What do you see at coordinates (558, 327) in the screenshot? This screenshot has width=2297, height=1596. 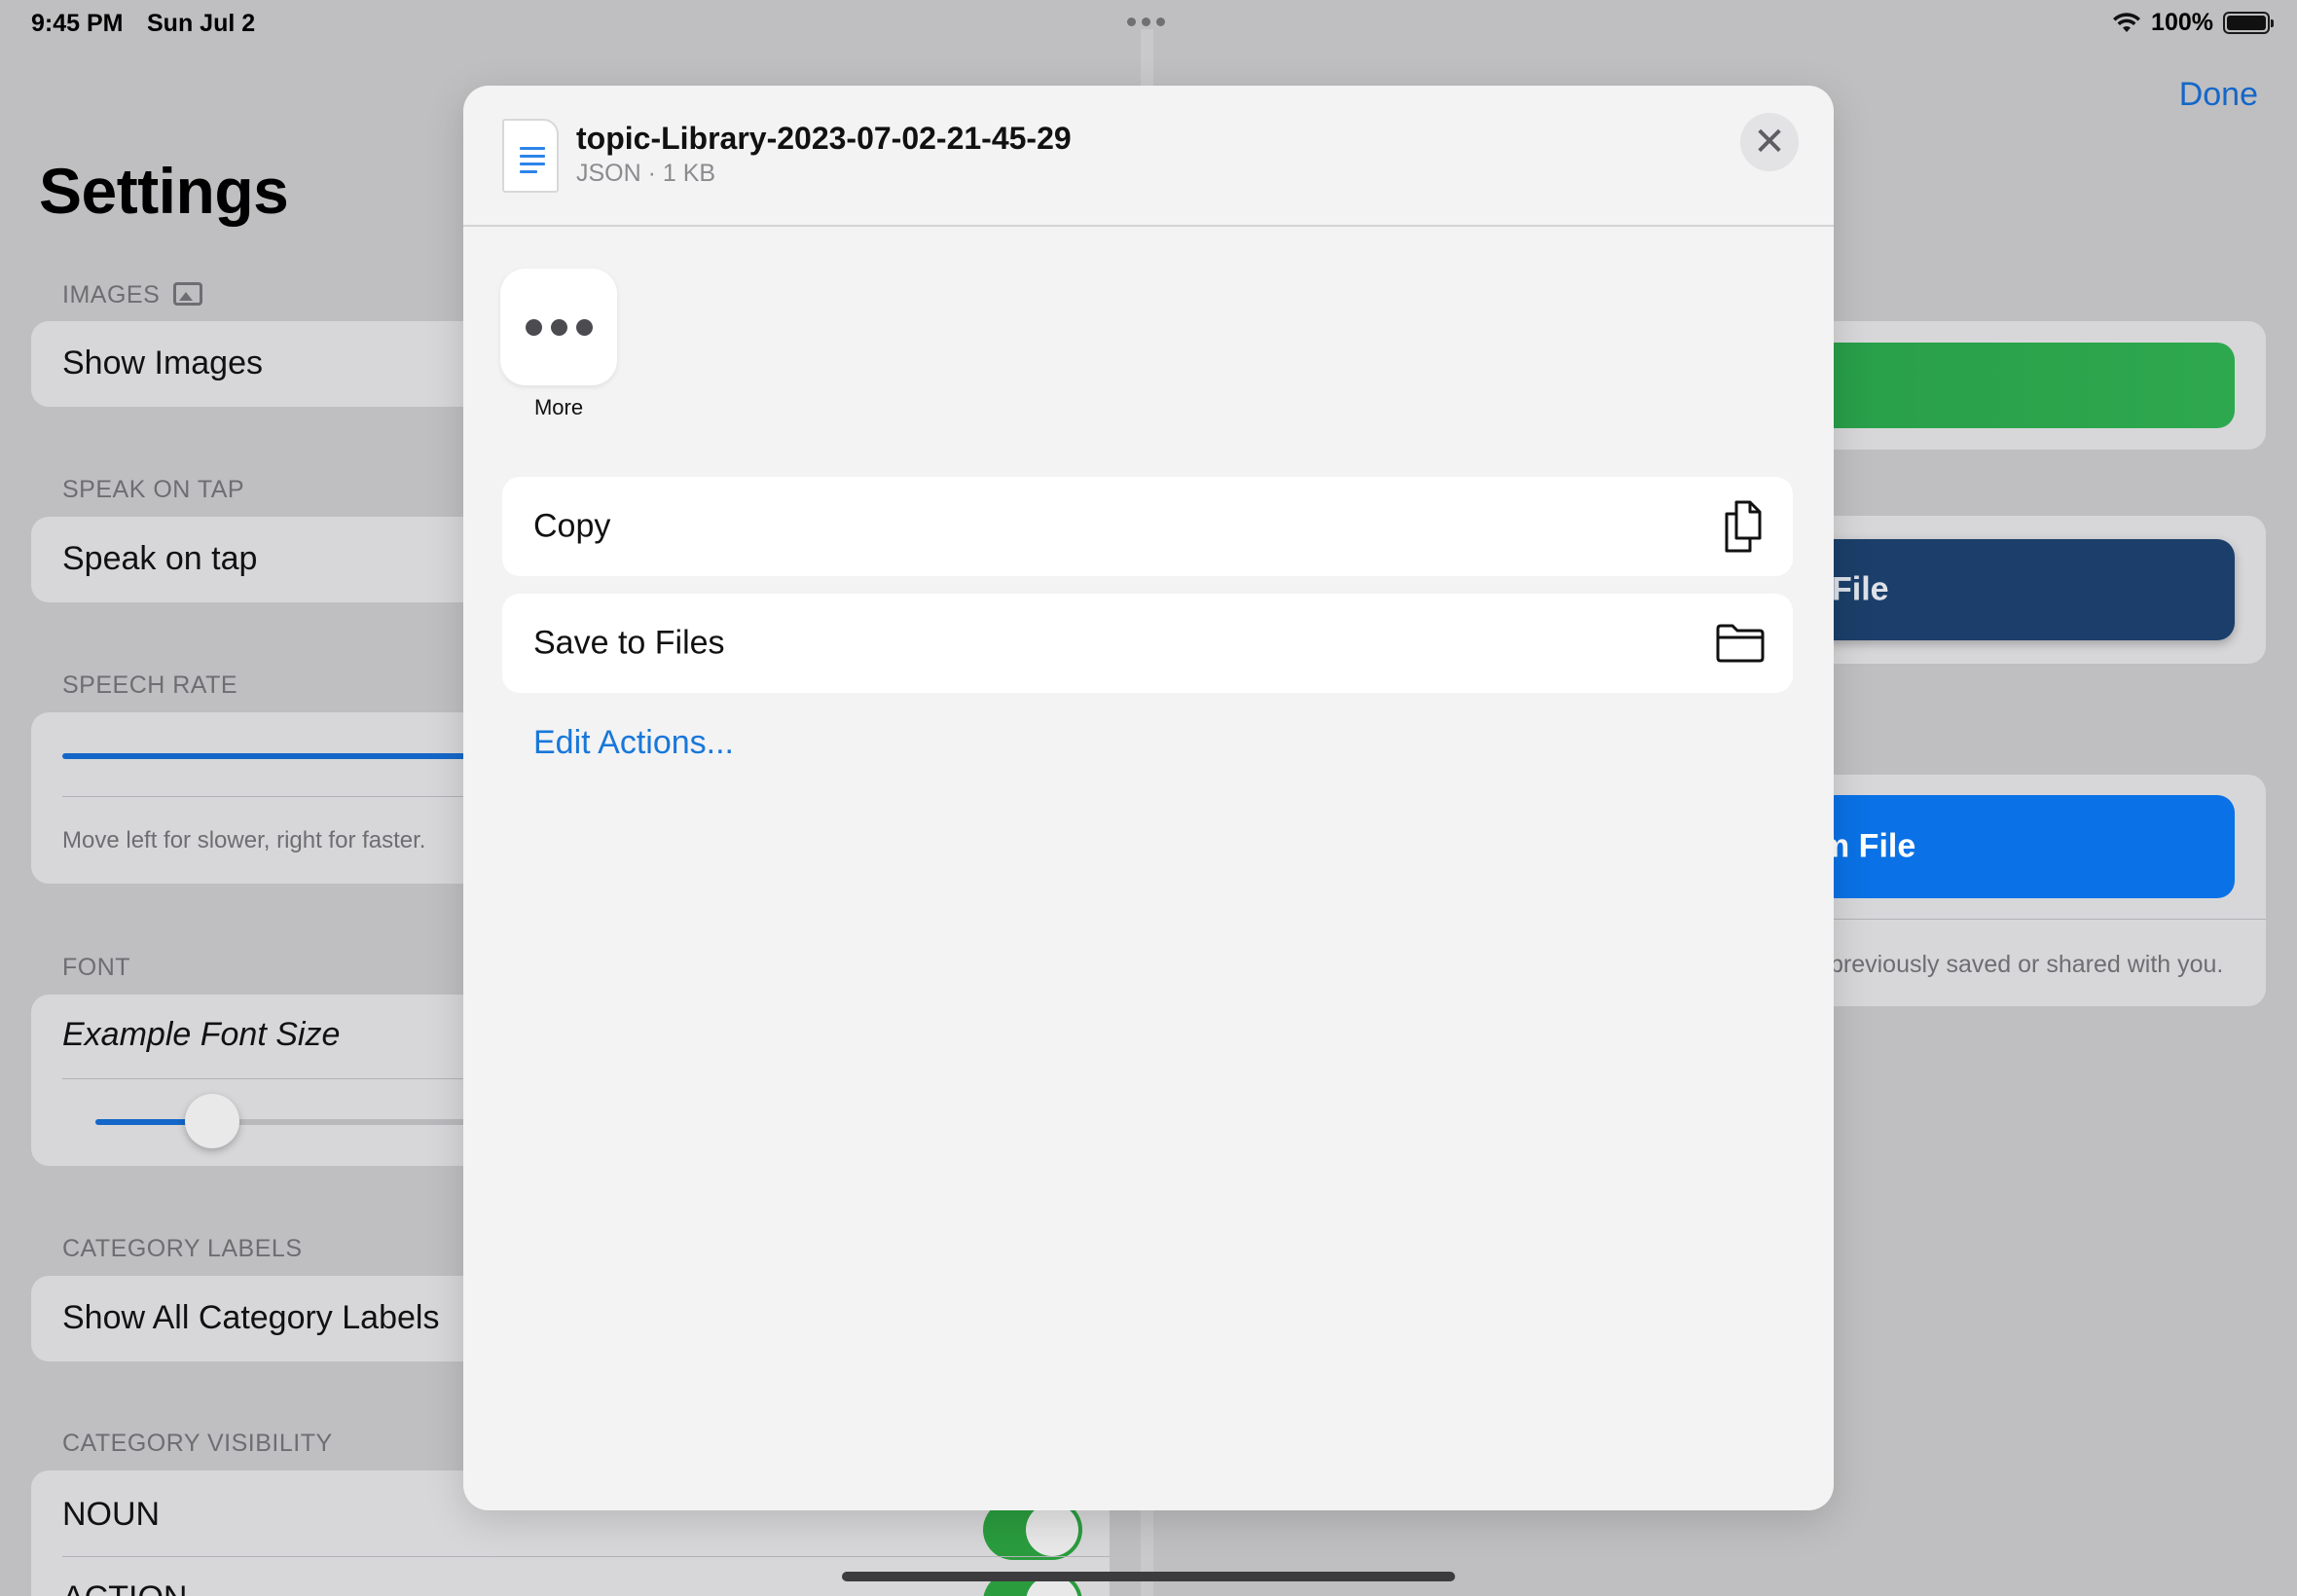 I see `more-dots-icon` at bounding box center [558, 327].